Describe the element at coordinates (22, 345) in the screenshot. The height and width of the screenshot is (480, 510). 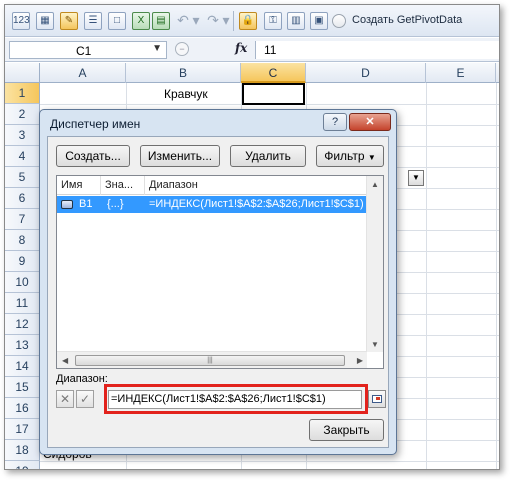
I see `row-header-13: 13` at that location.